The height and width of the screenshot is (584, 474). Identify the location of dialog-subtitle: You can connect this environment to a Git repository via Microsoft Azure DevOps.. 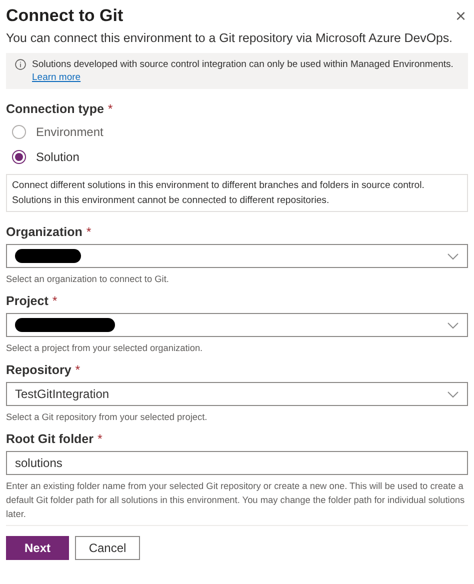
(230, 38).